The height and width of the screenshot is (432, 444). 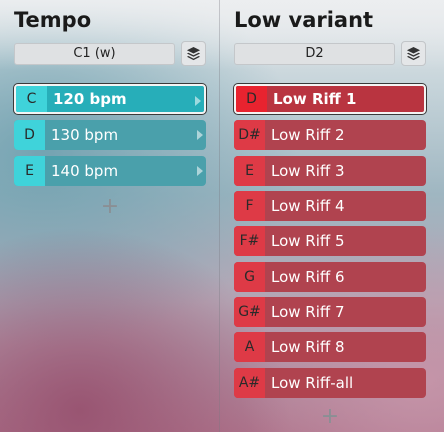 What do you see at coordinates (90, 99) in the screenshot?
I see `tempo-item-label: 120 bpm` at bounding box center [90, 99].